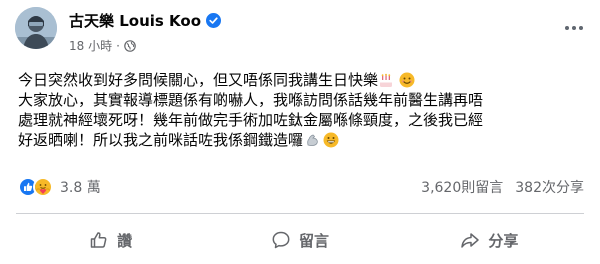 The image size is (600, 264). What do you see at coordinates (80, 187) in the screenshot?
I see `reaction-count: 3.8 萬` at bounding box center [80, 187].